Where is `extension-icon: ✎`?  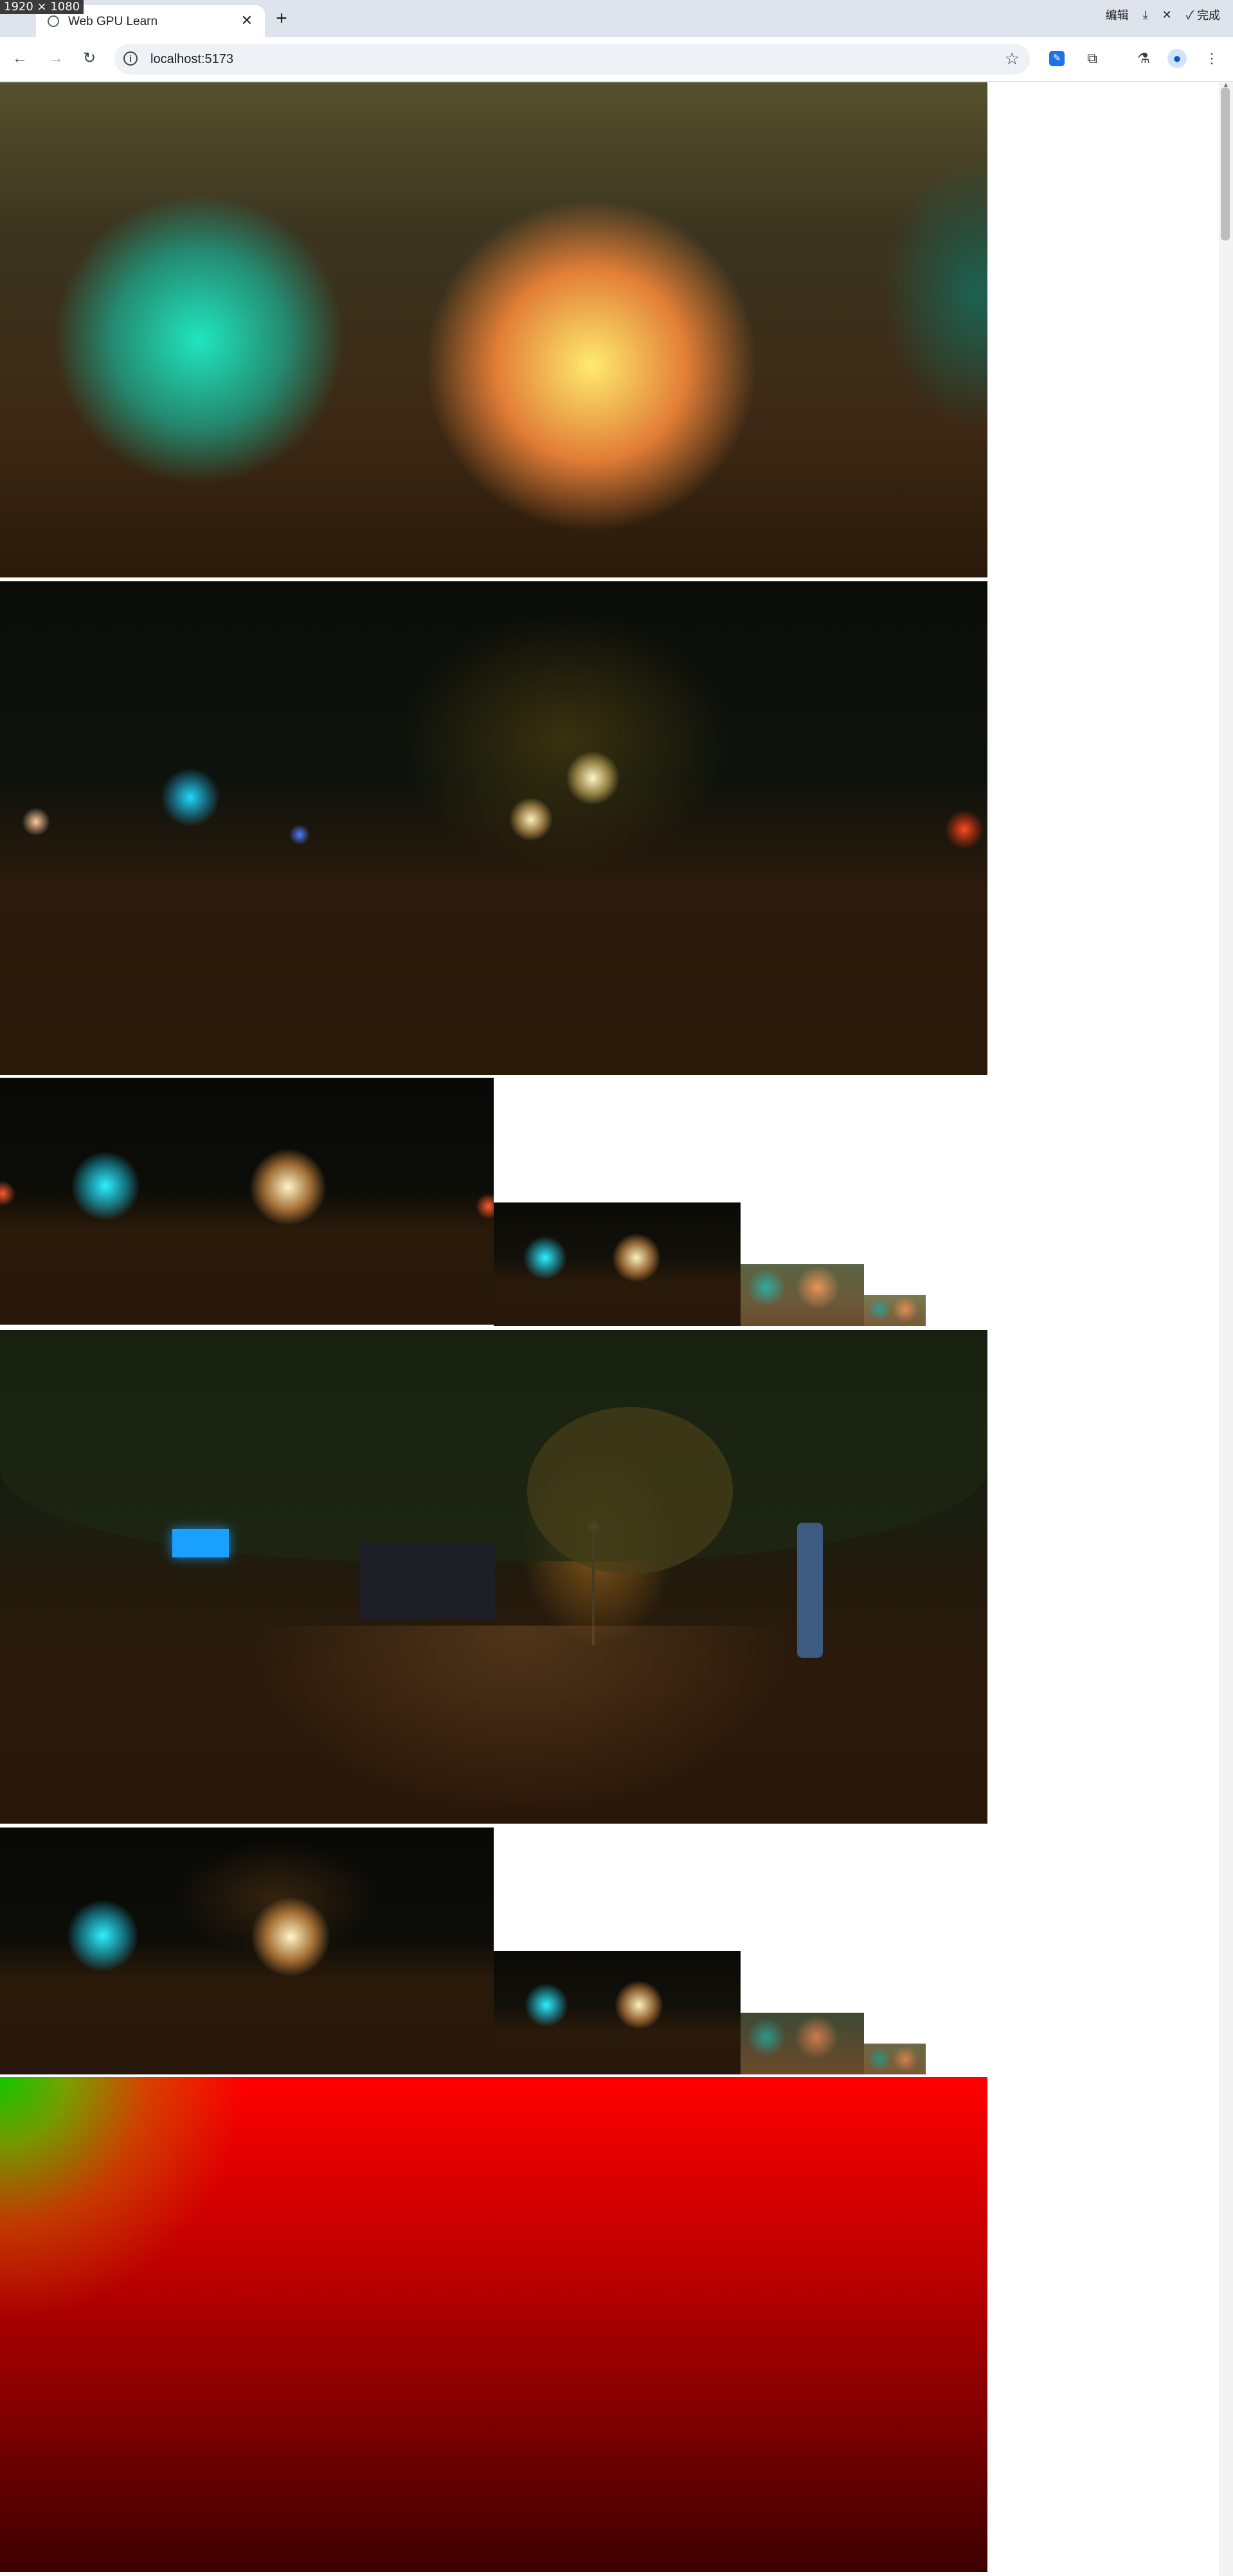
extension-icon: ✎ is located at coordinates (1057, 58).